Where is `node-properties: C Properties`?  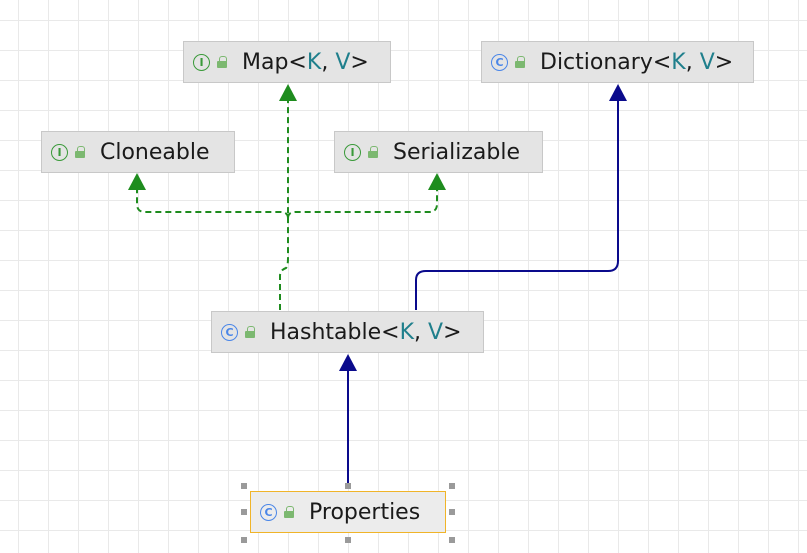
node-properties: C Properties is located at coordinates (348, 512).